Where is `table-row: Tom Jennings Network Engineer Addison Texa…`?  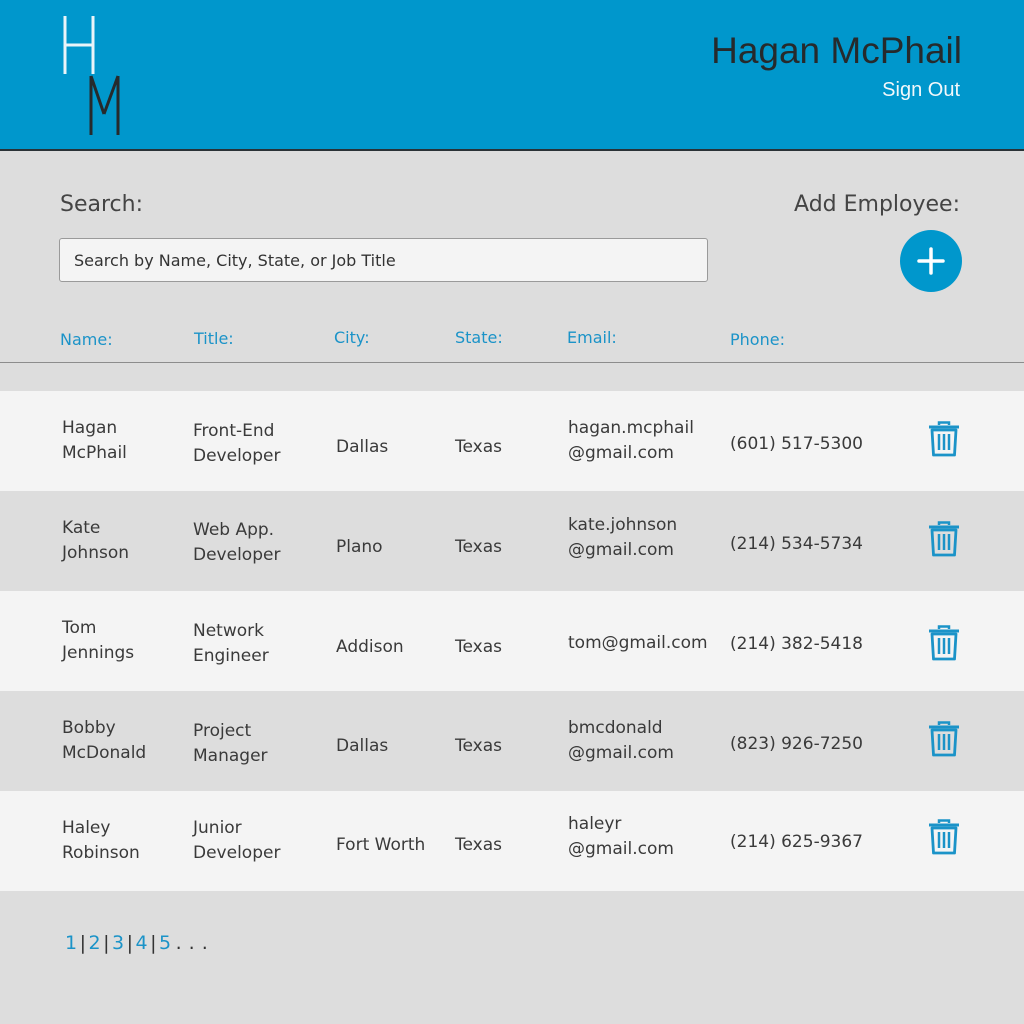 table-row: Tom Jennings Network Engineer Addison Texa… is located at coordinates (512, 641).